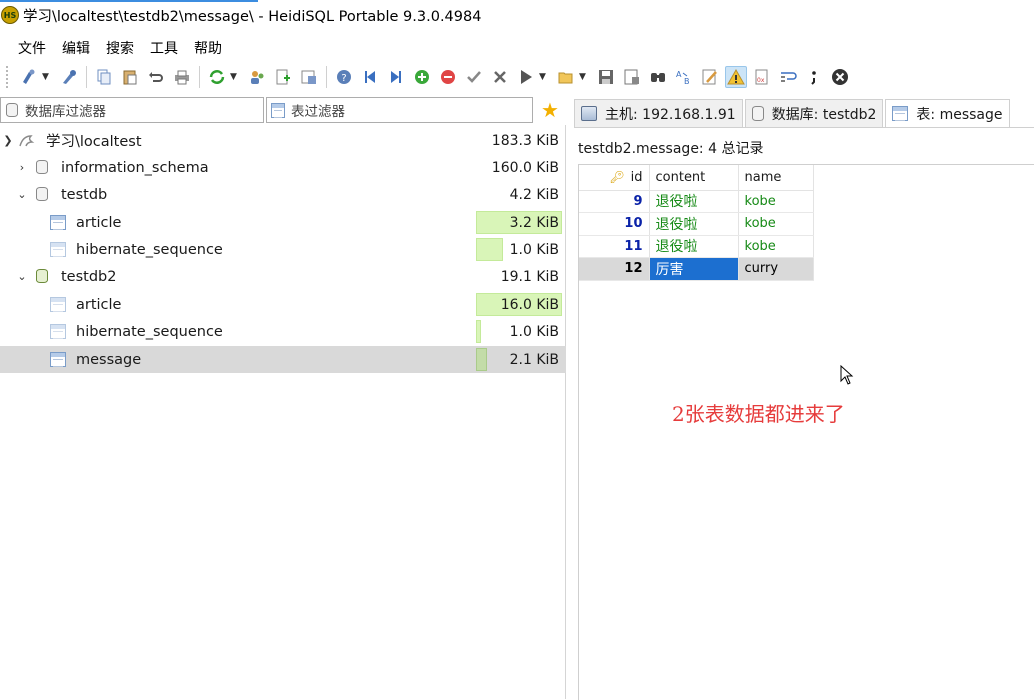 The image size is (1034, 700). I want to click on toolbar-grip, so click(8, 77).